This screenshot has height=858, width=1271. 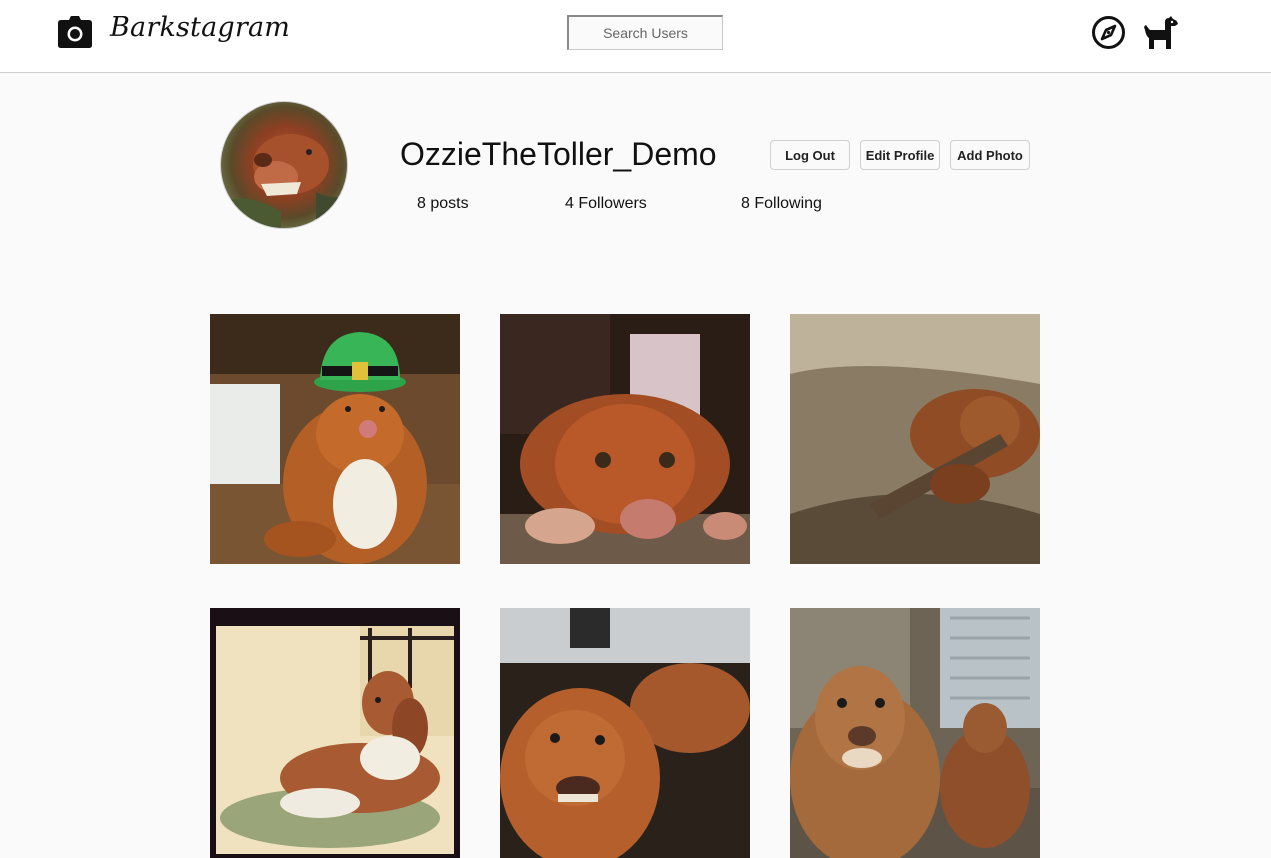 I want to click on edit-profile-button: Edit Profile, so click(x=900, y=155).